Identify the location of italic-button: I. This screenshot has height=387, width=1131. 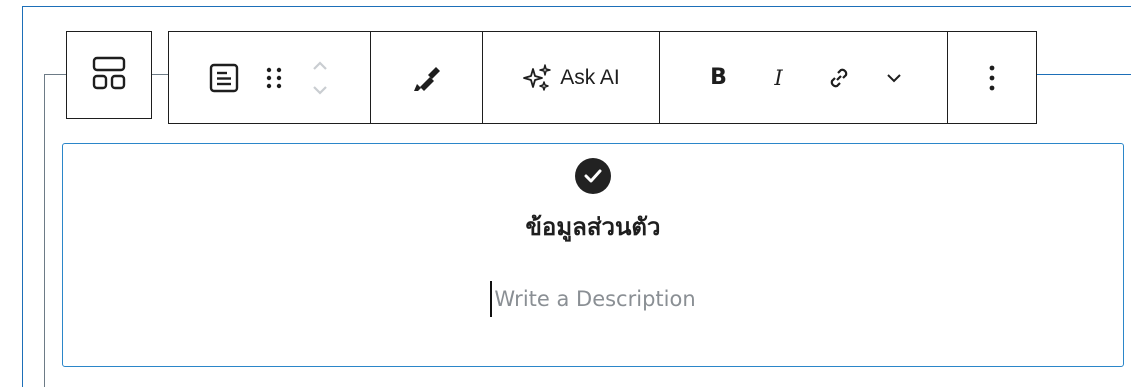
(779, 78).